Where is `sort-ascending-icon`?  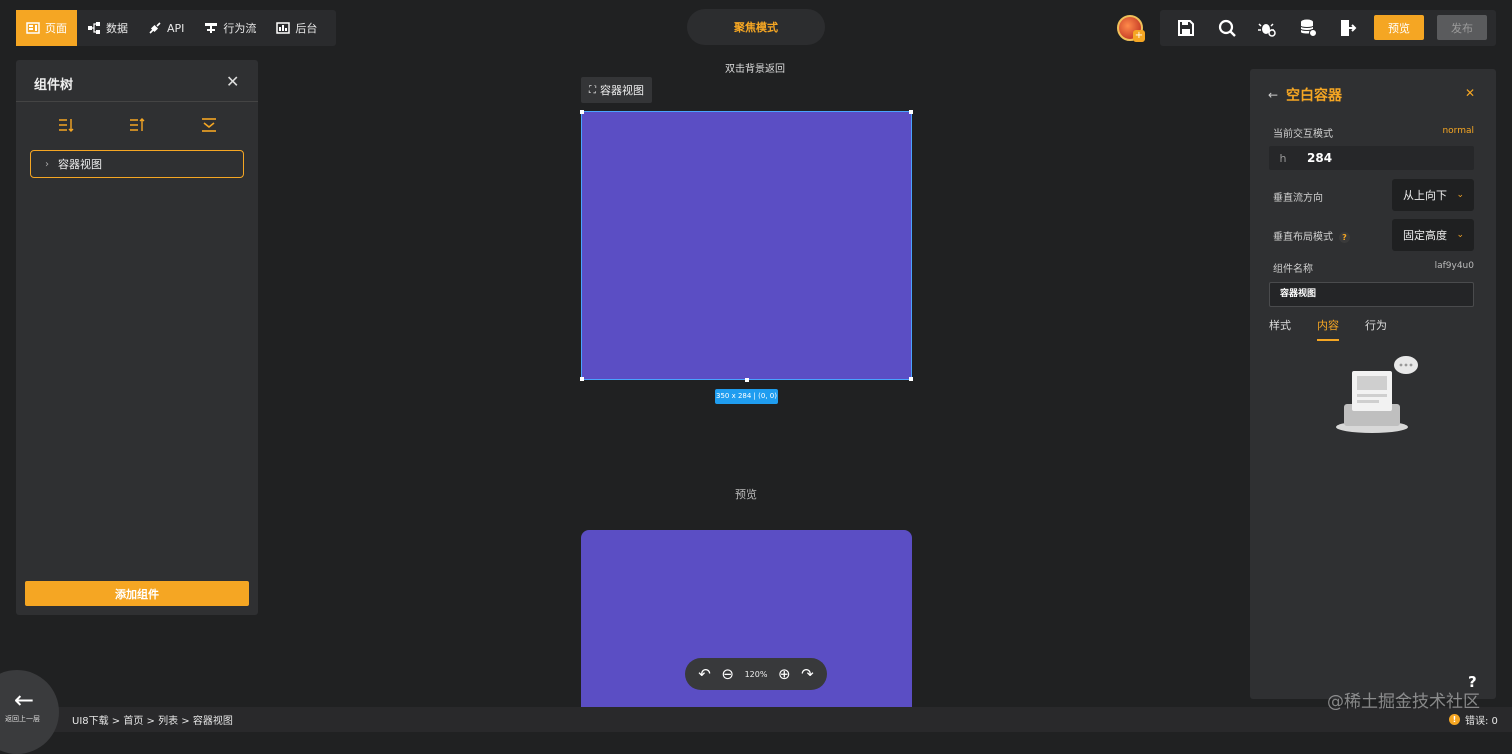
sort-ascending-icon is located at coordinates (66, 125).